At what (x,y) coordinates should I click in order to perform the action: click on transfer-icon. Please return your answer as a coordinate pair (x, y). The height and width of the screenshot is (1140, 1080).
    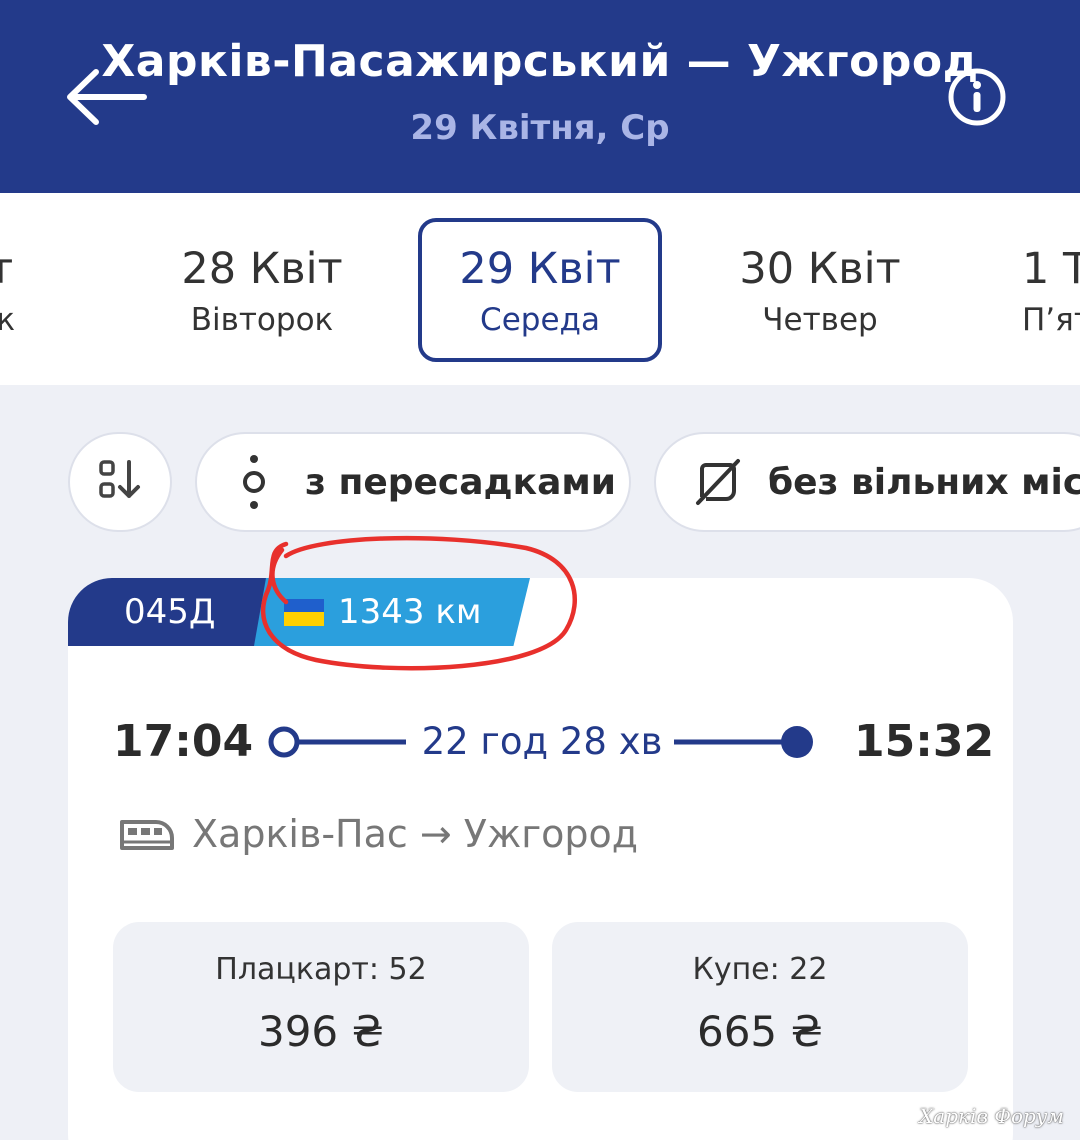
    Looking at the image, I should click on (254, 482).